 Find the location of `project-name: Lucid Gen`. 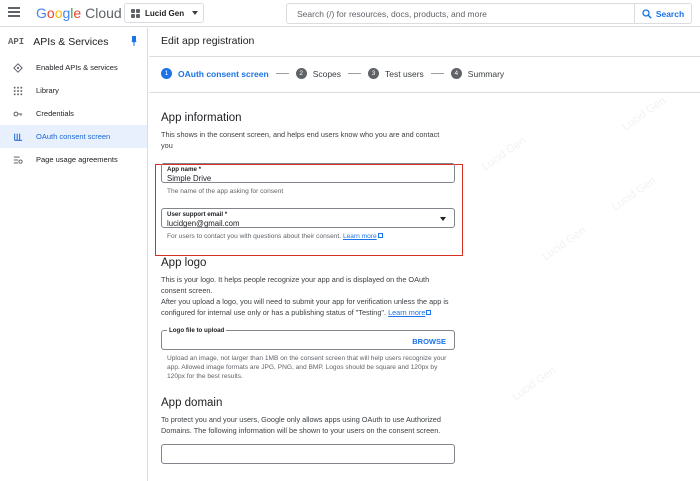

project-name: Lucid Gen is located at coordinates (165, 13).